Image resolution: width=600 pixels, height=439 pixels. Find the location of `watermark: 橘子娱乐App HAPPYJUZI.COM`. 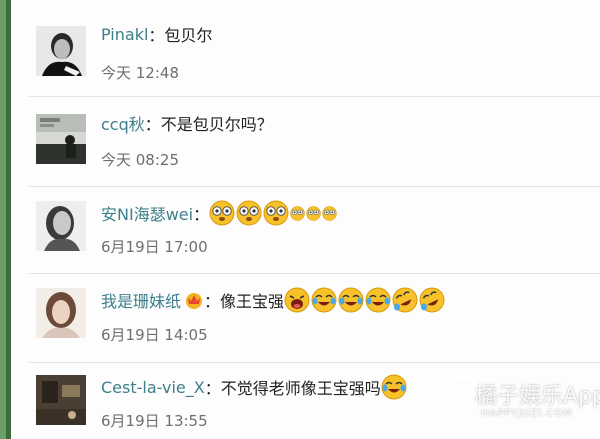

watermark: 橘子娱乐App HAPPYJUZI.COM is located at coordinates (520, 400).